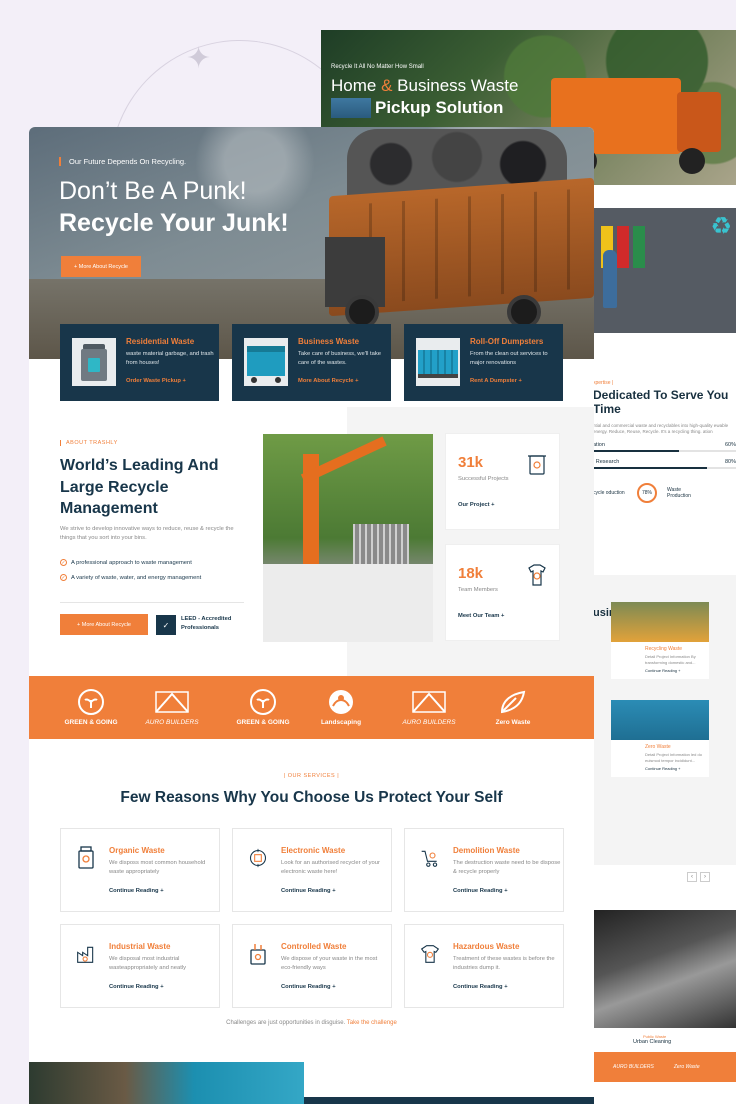 This screenshot has height=1104, width=736. Describe the element at coordinates (94, 362) in the screenshot. I see `trash-bin-icon` at that location.